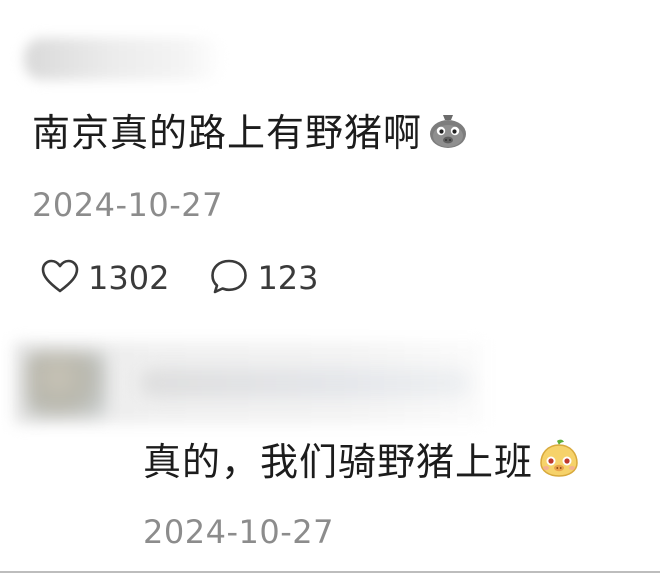 This screenshot has height=573, width=660. I want to click on like-count: 1302, so click(129, 278).